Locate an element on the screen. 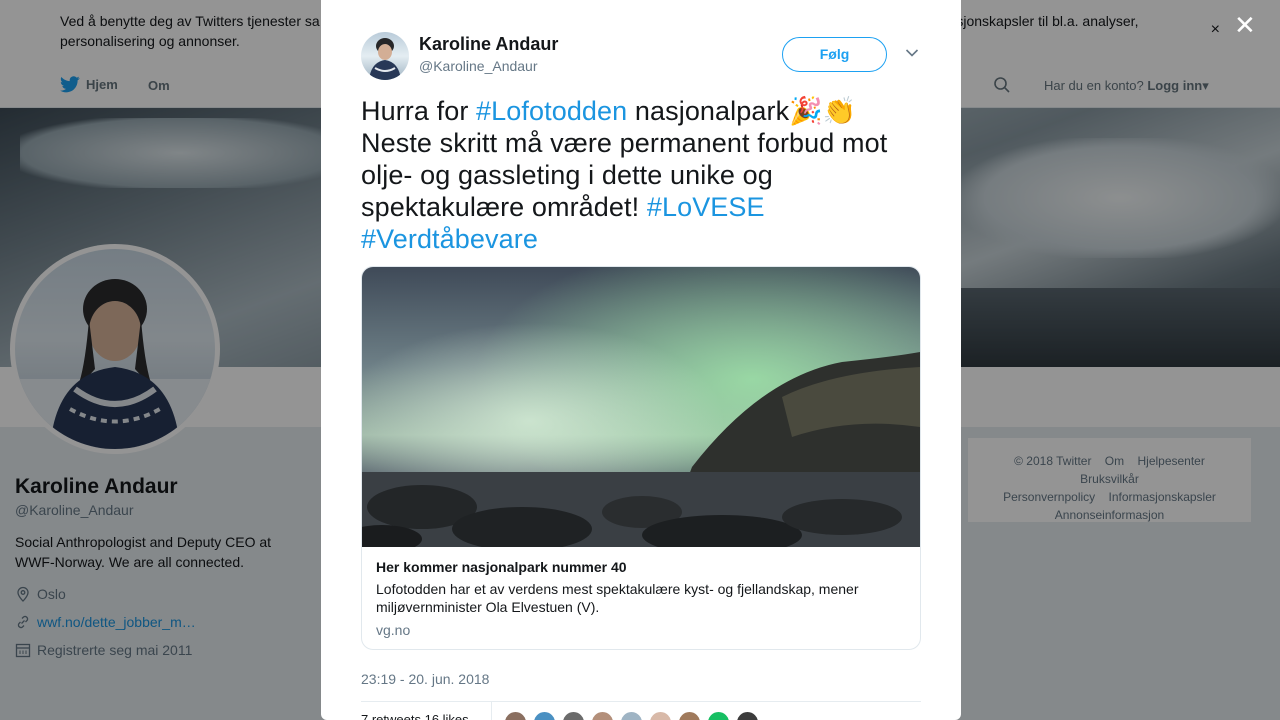  tweet-stats: 7 retweets 16 likes is located at coordinates (415, 716).